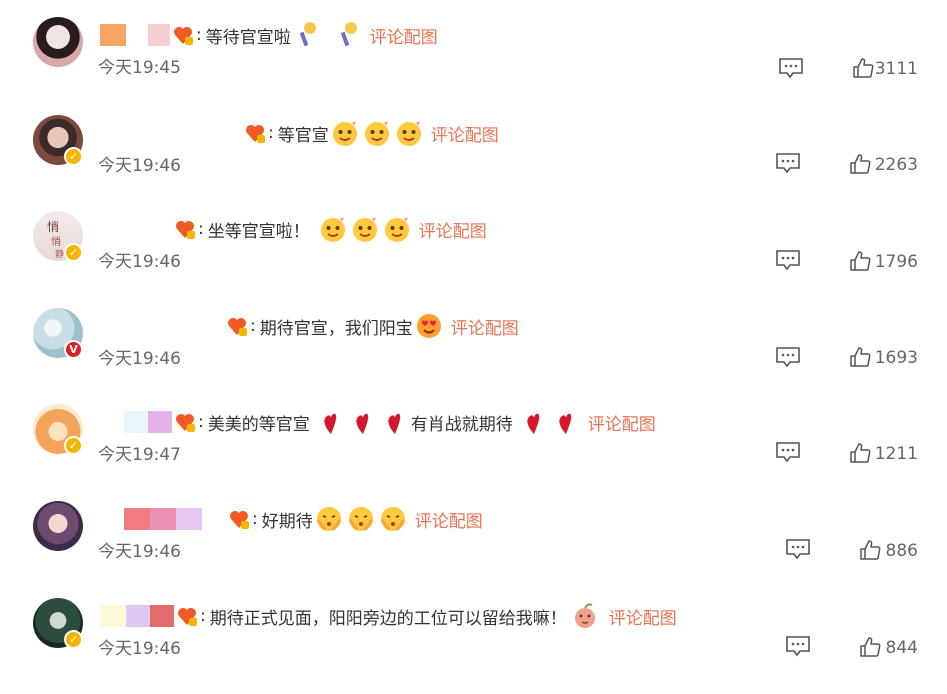  I want to click on like-count: 1211, so click(896, 454).